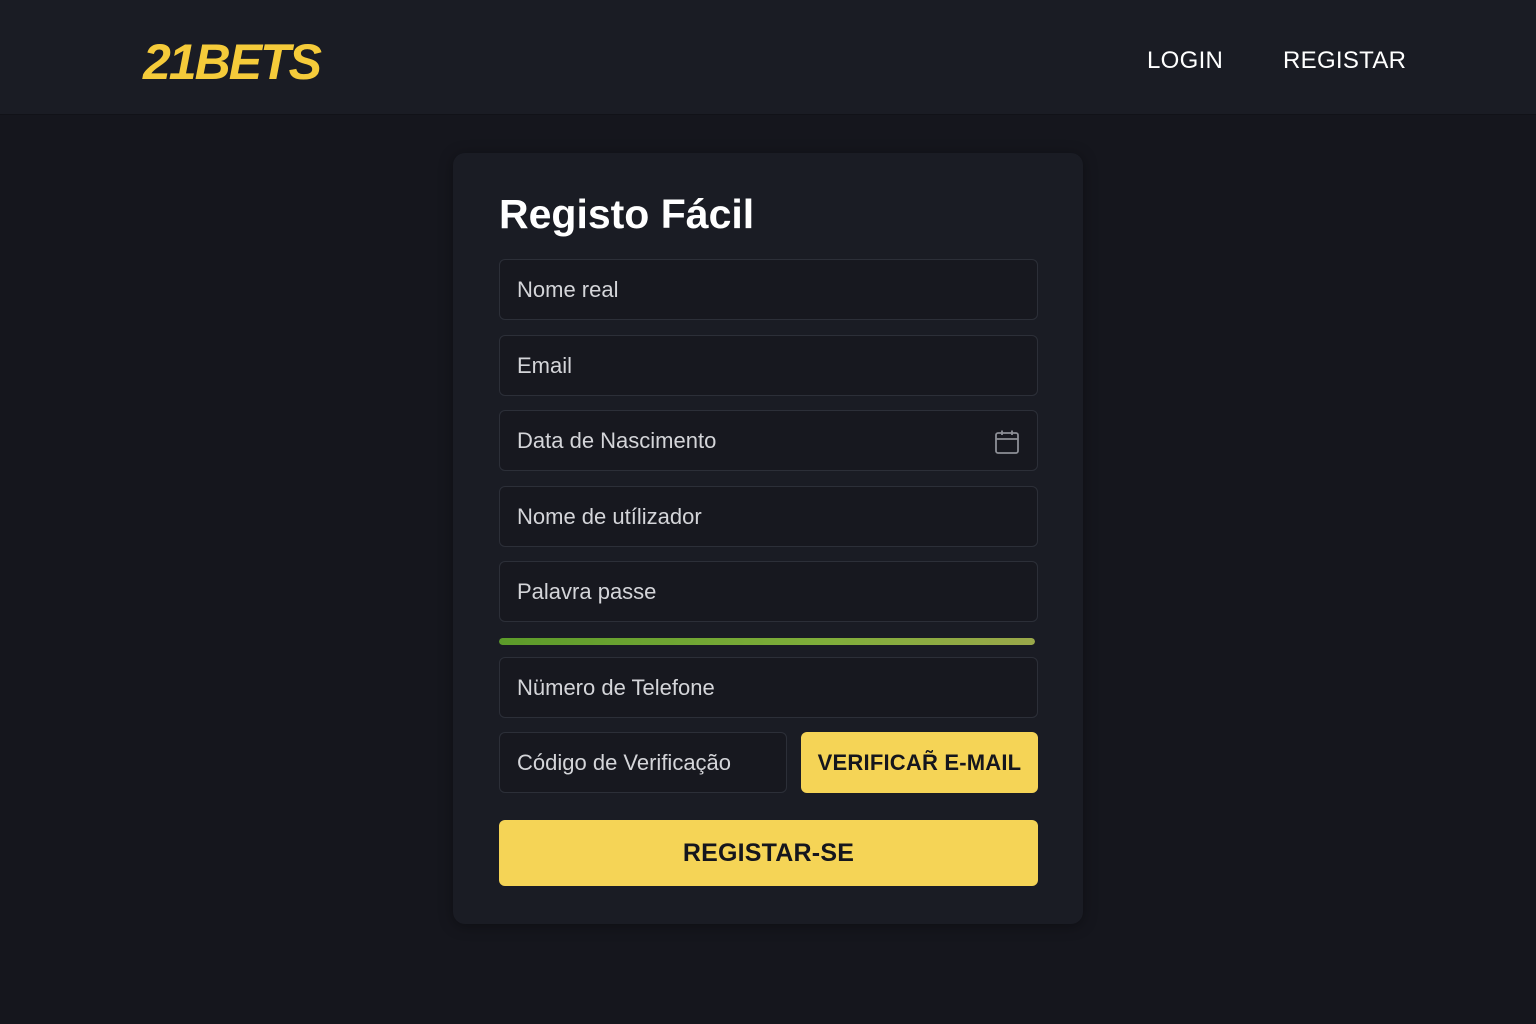  Describe the element at coordinates (768, 57) in the screenshot. I see `top-navigation-bar: 21BETS LOGIN REGISTAR` at that location.